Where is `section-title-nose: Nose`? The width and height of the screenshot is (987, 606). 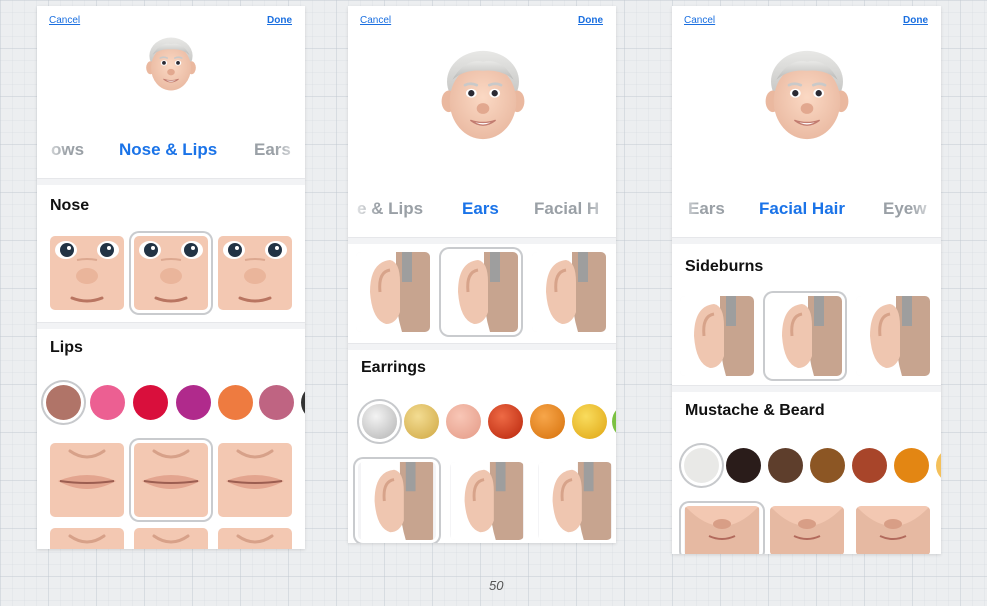 section-title-nose: Nose is located at coordinates (70, 205).